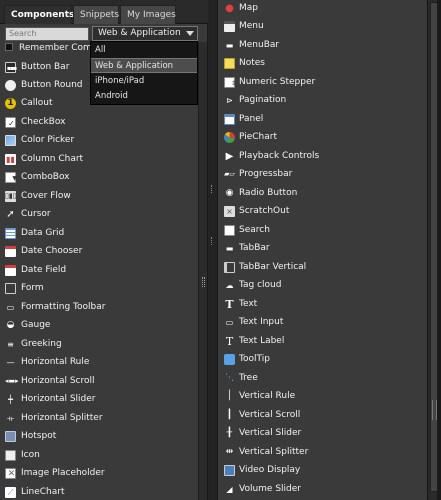 The image size is (441, 500). Describe the element at coordinates (322, 453) in the screenshot. I see `list-item-vertical-splitter: ⇹ Vertical Splitter` at that location.